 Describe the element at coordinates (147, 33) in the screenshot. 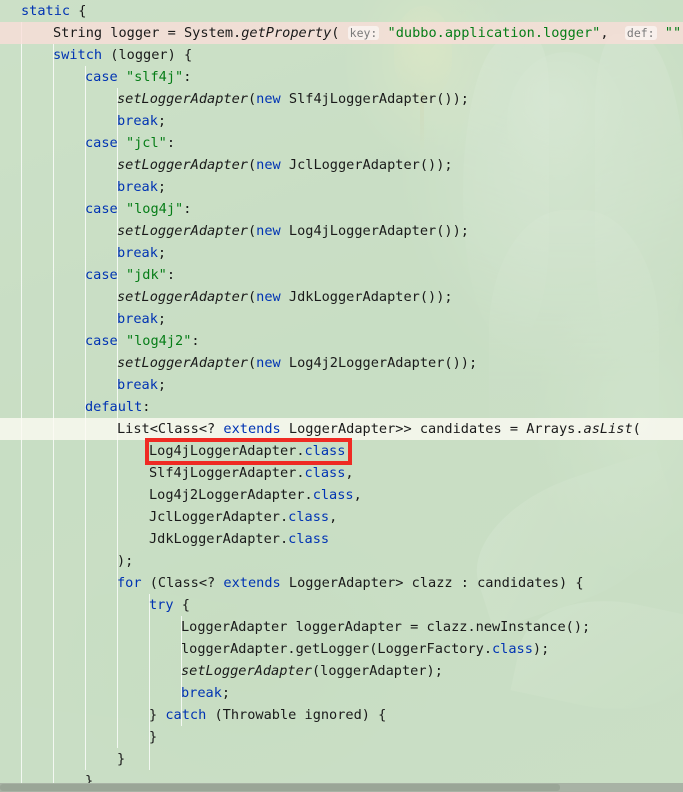

I see `code-token: String logger = System.` at that location.